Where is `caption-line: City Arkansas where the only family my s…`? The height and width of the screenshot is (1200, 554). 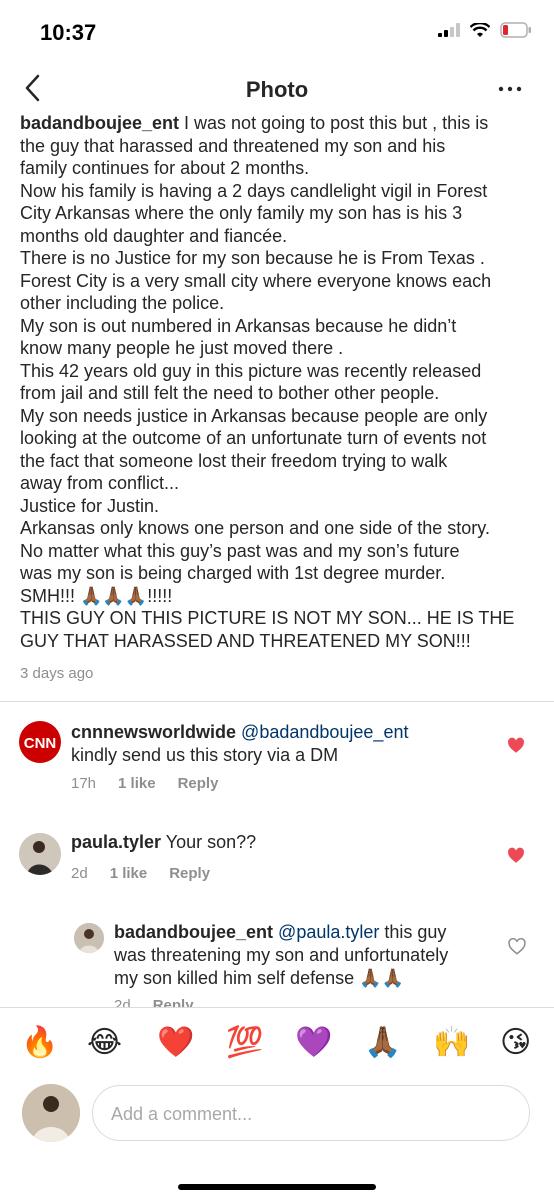 caption-line: City Arkansas where the only family my s… is located at coordinates (241, 213).